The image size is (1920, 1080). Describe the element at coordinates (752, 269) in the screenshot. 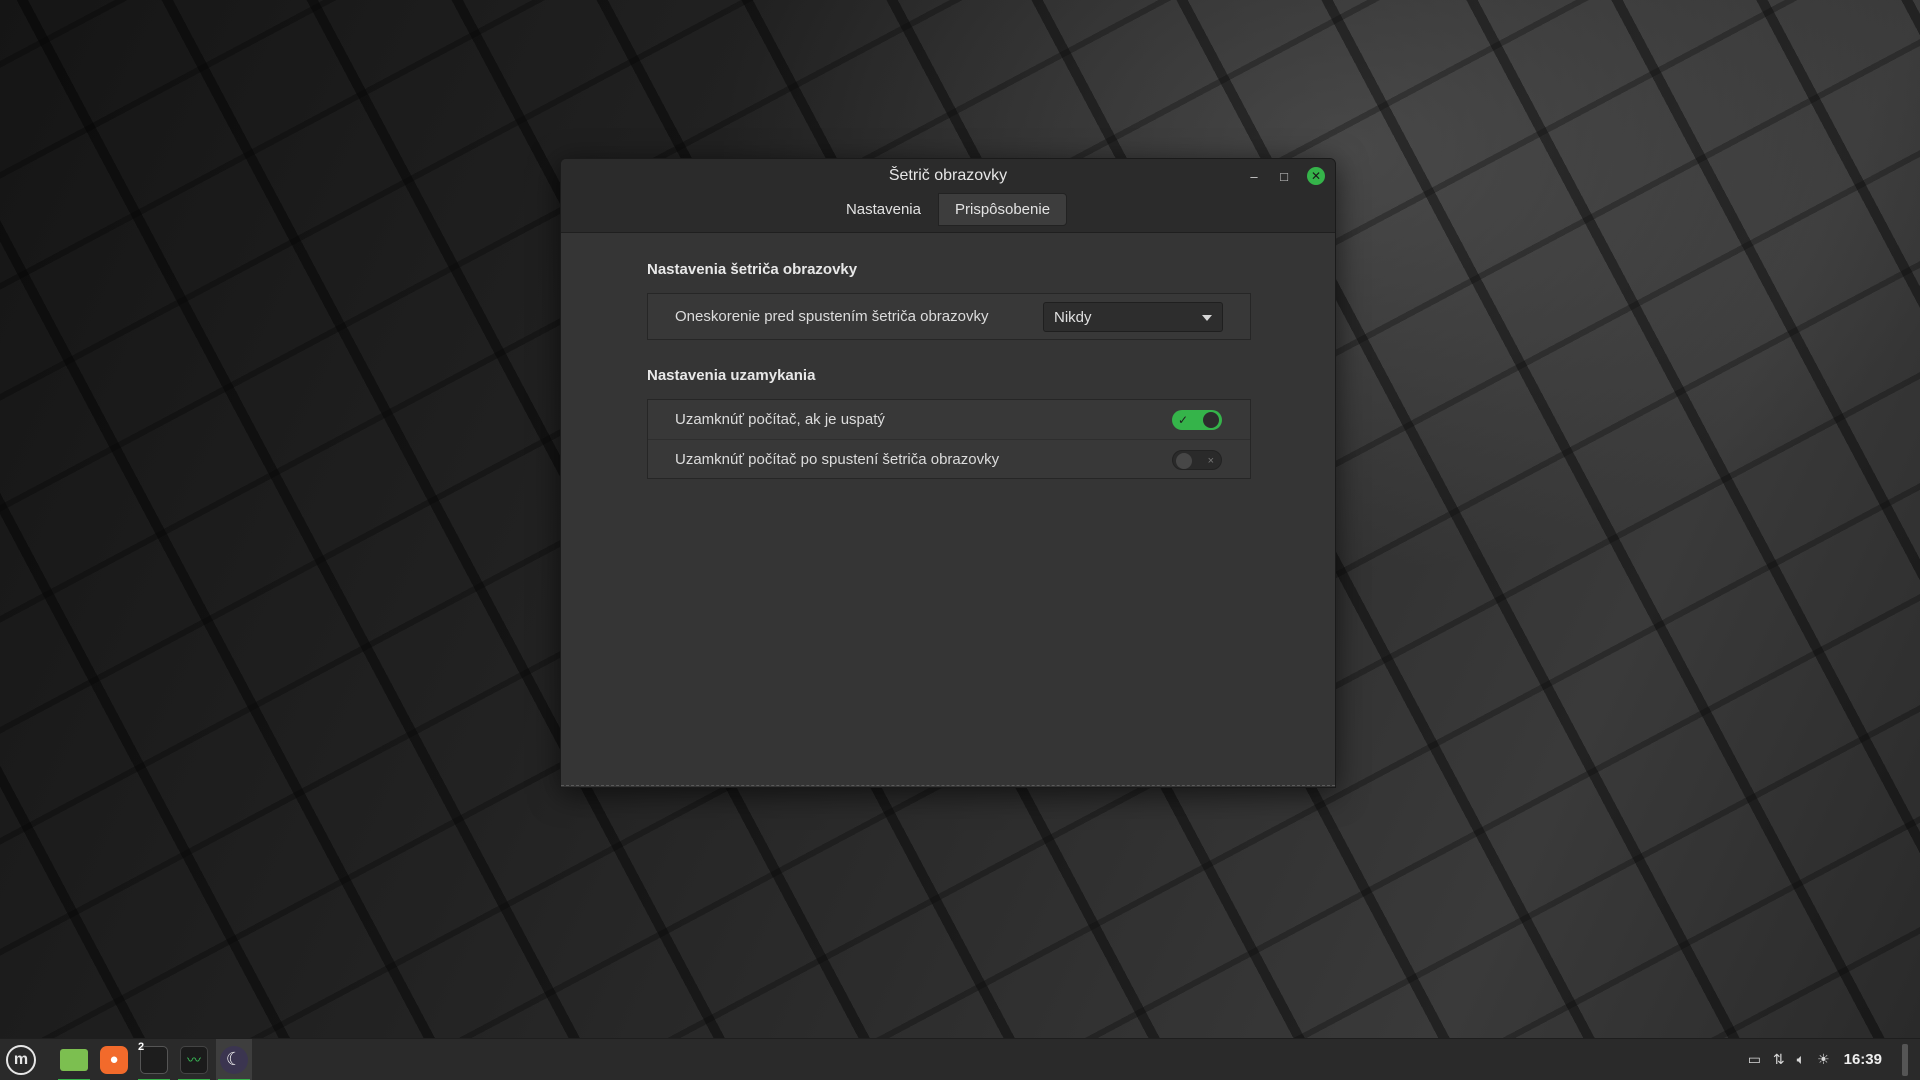

I see `screensaver-section-title: Nastavenia šetriča obrazovky` at that location.